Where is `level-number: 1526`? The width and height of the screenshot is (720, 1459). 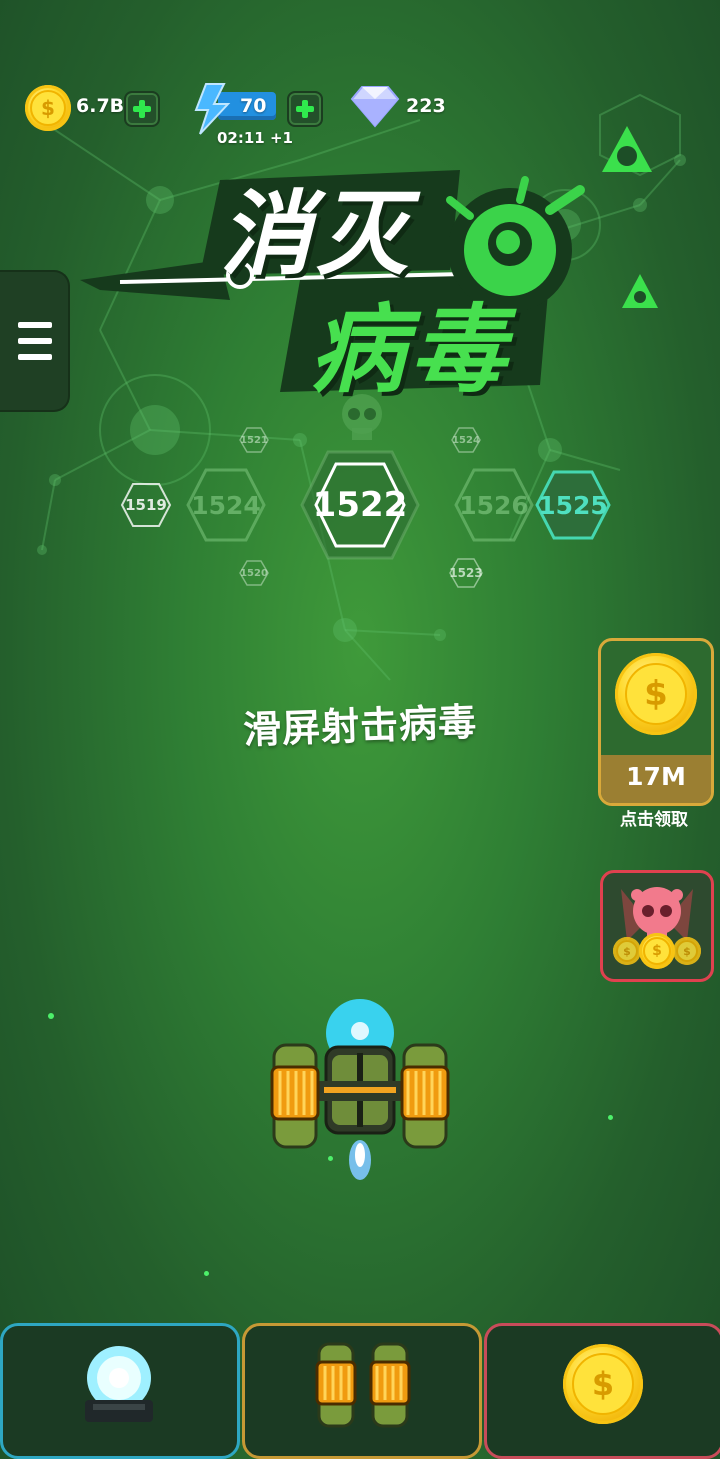
level-number: 1526 is located at coordinates (494, 505).